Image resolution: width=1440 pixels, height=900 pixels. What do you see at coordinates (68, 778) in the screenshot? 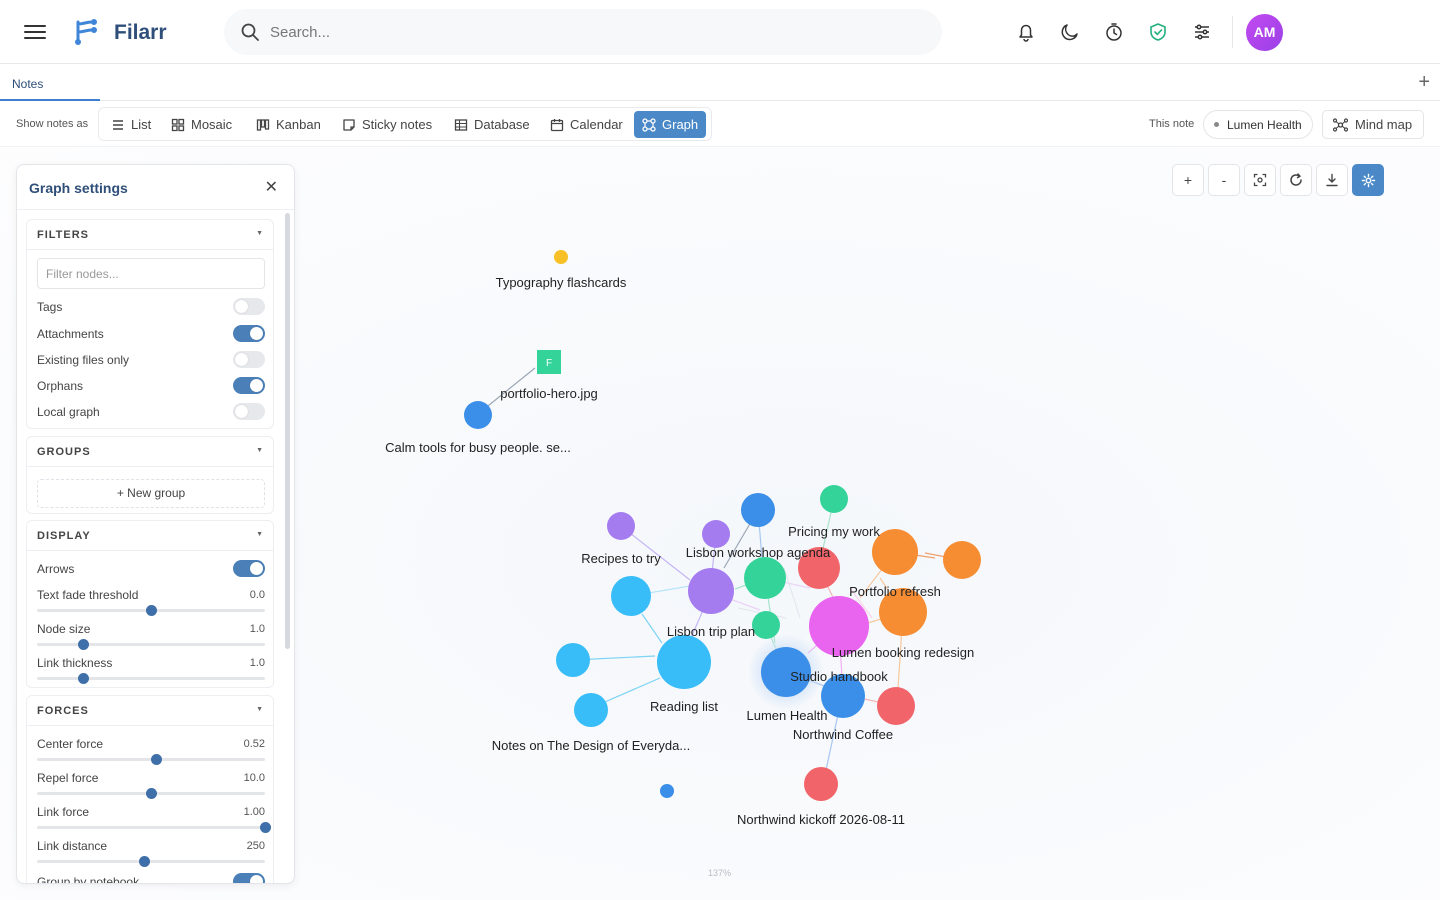
I see `repel-force-label: Repel force` at bounding box center [68, 778].